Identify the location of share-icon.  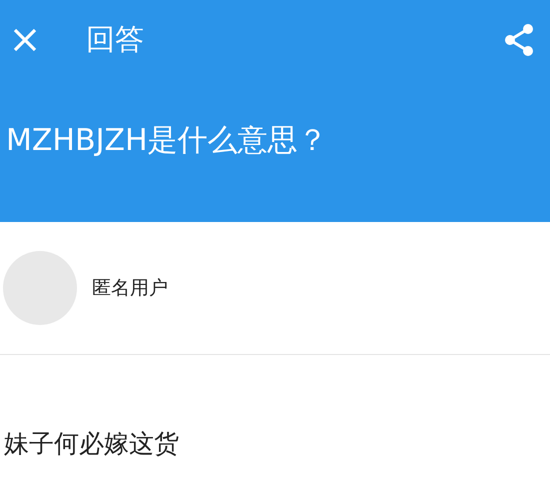
(519, 40).